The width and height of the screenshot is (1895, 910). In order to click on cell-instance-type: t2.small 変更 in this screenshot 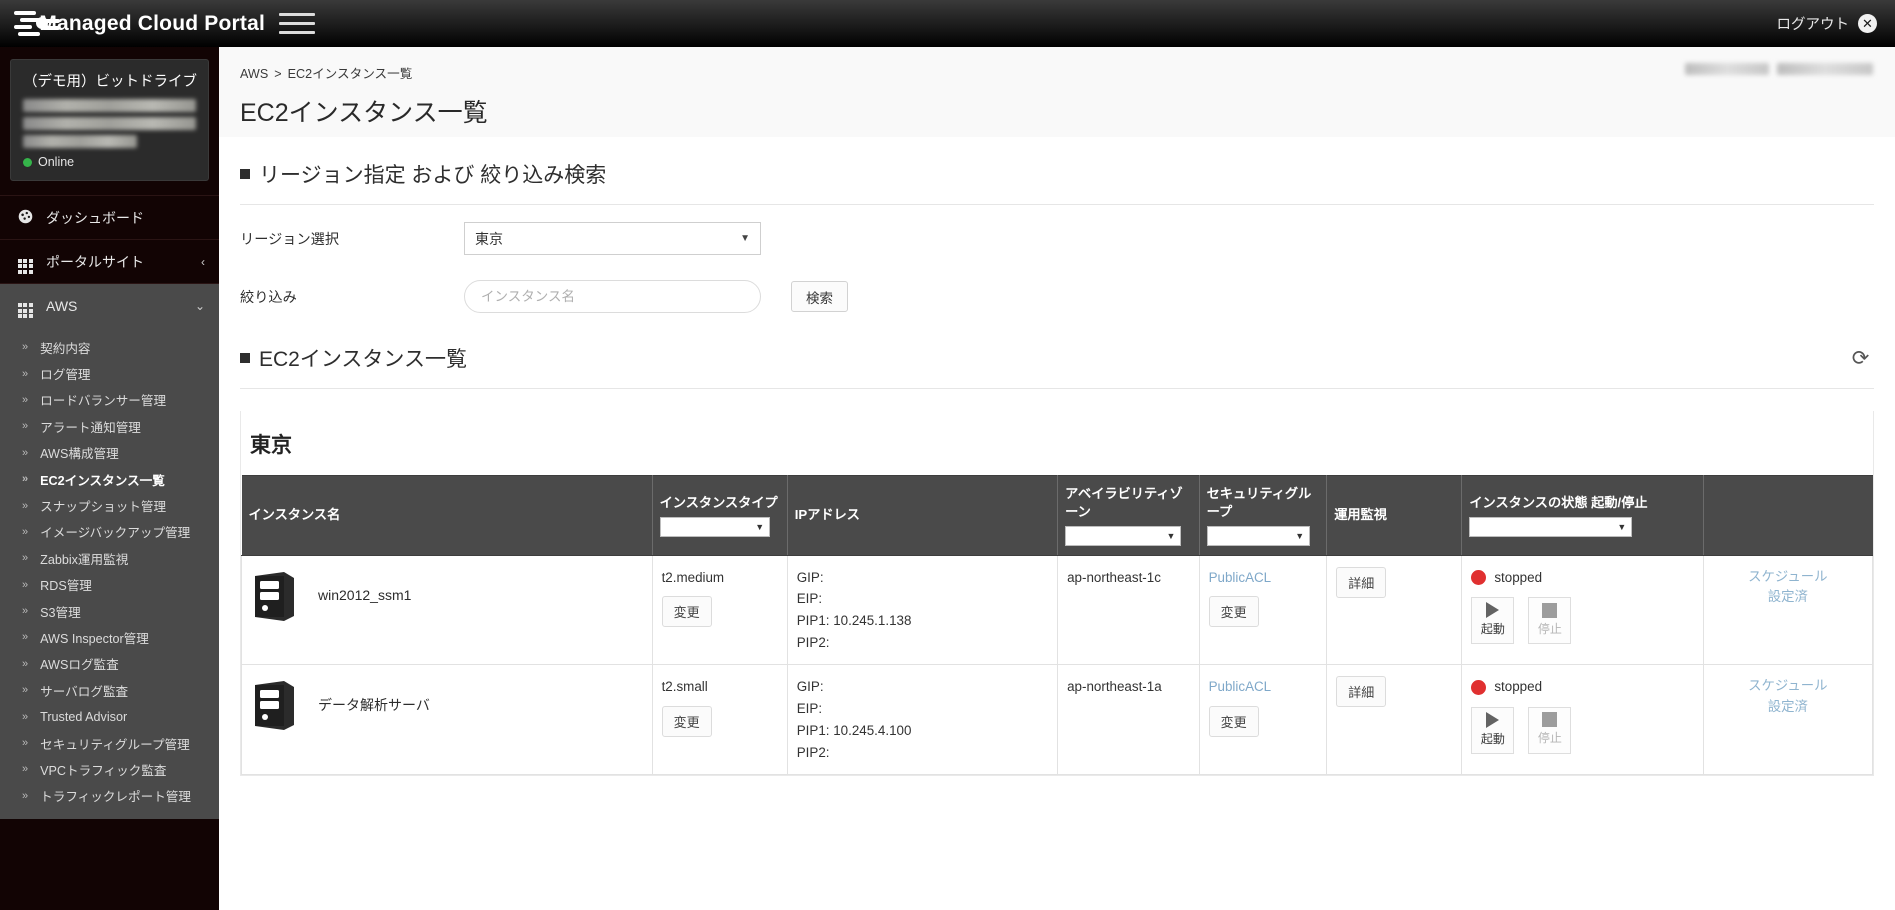, I will do `click(719, 720)`.